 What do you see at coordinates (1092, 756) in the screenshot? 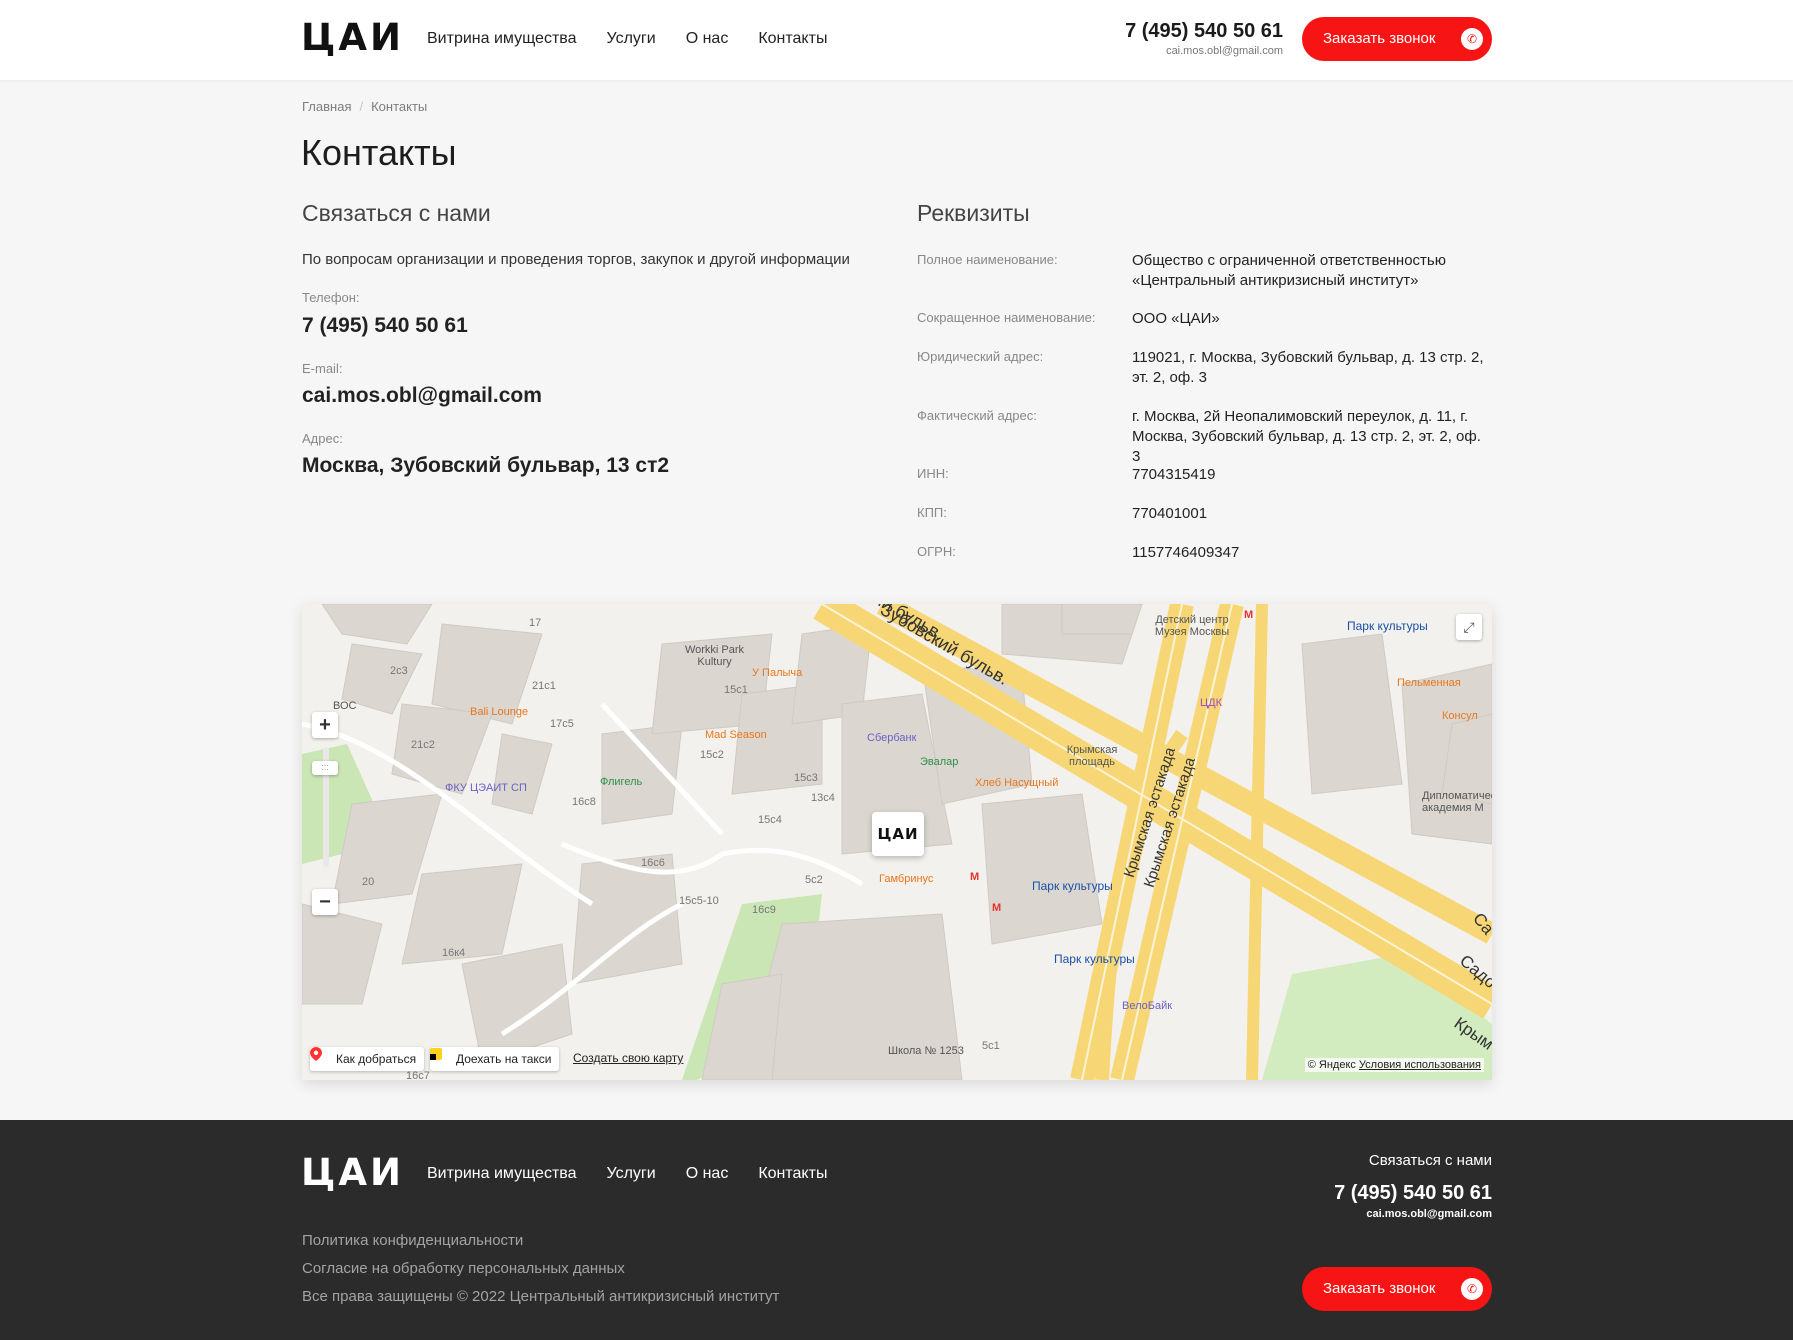
I see `map-square-label: Крымская площадь` at bounding box center [1092, 756].